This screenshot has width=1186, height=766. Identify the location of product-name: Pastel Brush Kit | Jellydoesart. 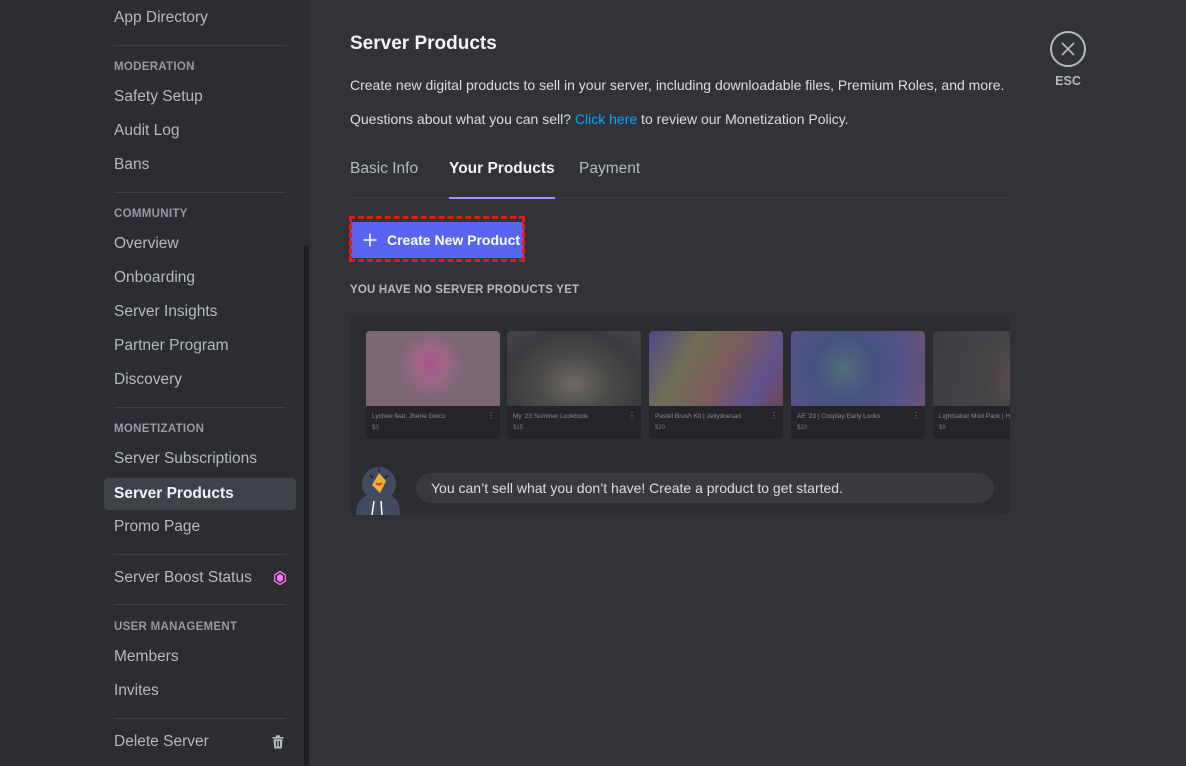
(698, 416).